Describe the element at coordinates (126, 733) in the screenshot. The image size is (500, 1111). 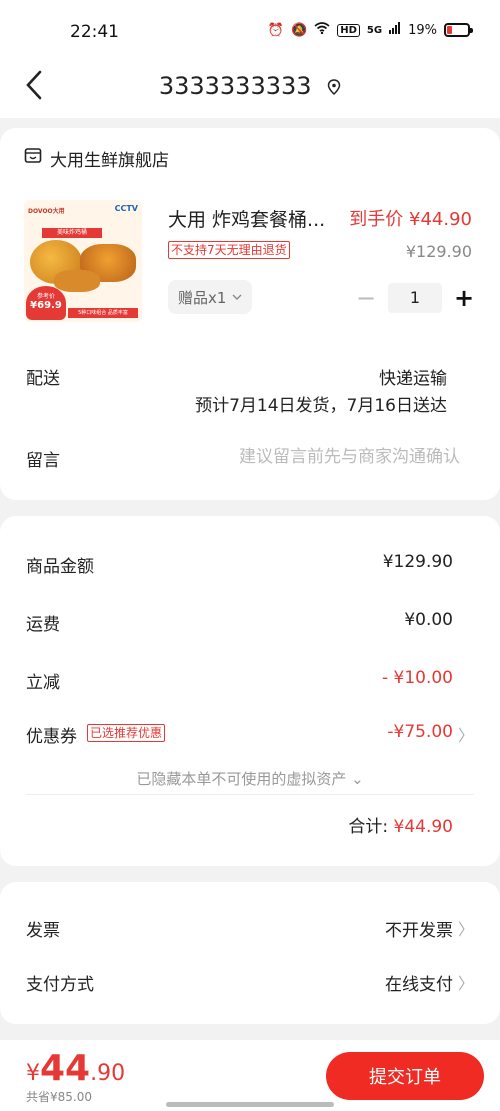
I see `coupon-tag: 已选推荐优惠` at that location.